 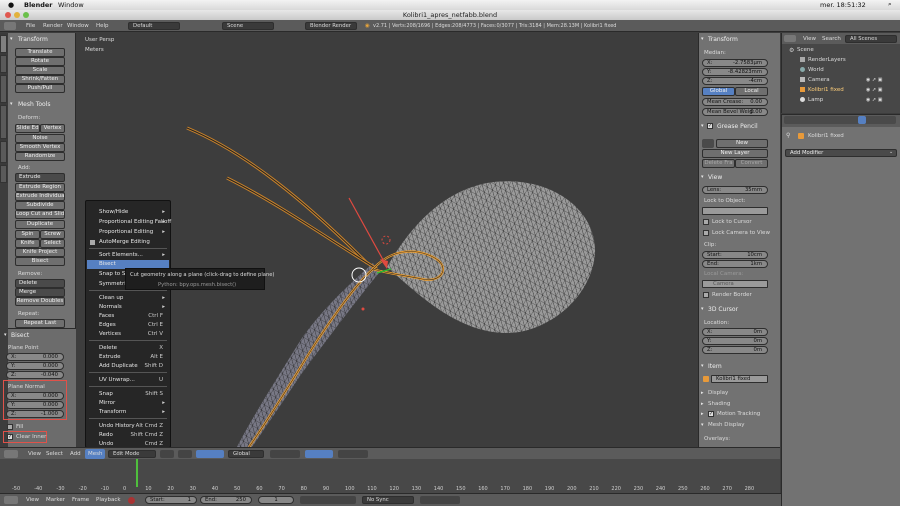 I want to click on outliner-search-menu: Search, so click(x=831, y=39).